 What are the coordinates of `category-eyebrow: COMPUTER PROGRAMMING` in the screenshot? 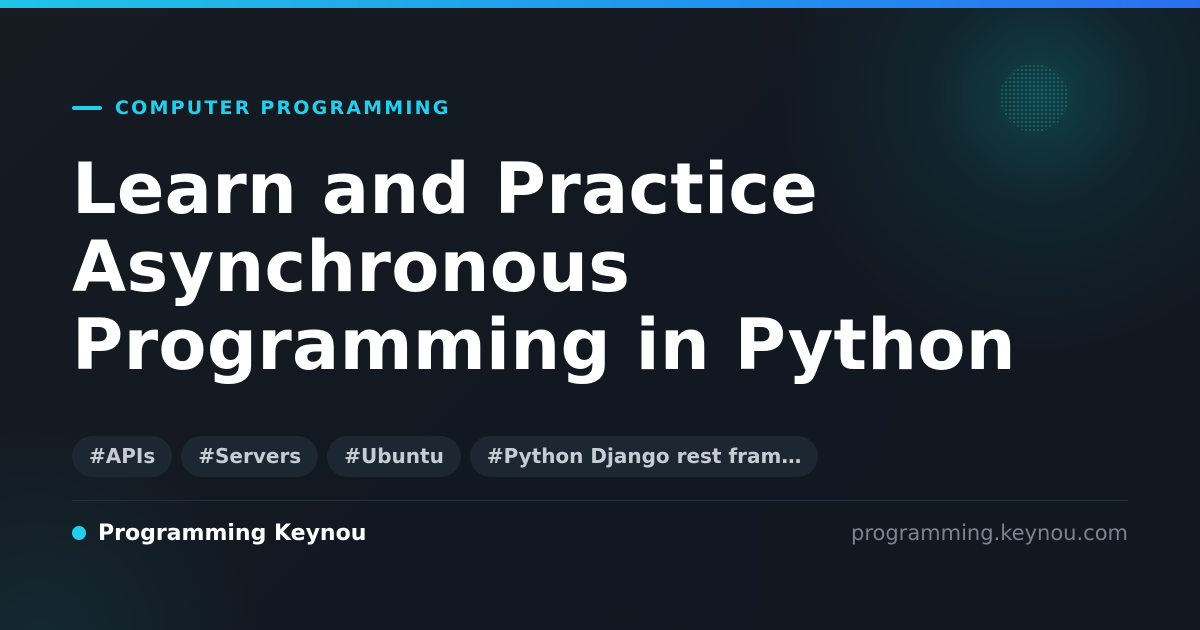 It's located at (261, 108).